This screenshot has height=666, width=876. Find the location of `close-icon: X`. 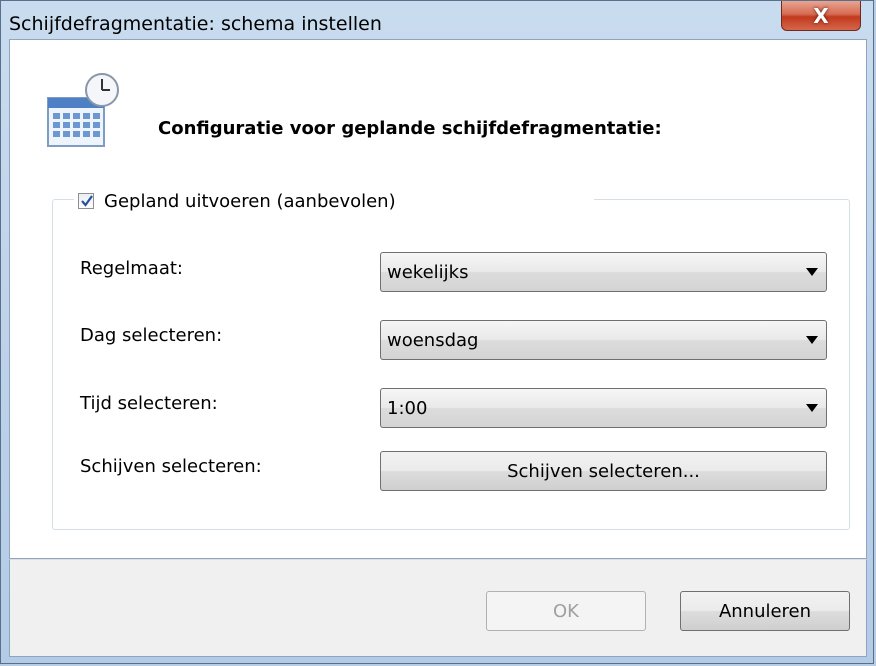

close-icon: X is located at coordinates (821, 15).